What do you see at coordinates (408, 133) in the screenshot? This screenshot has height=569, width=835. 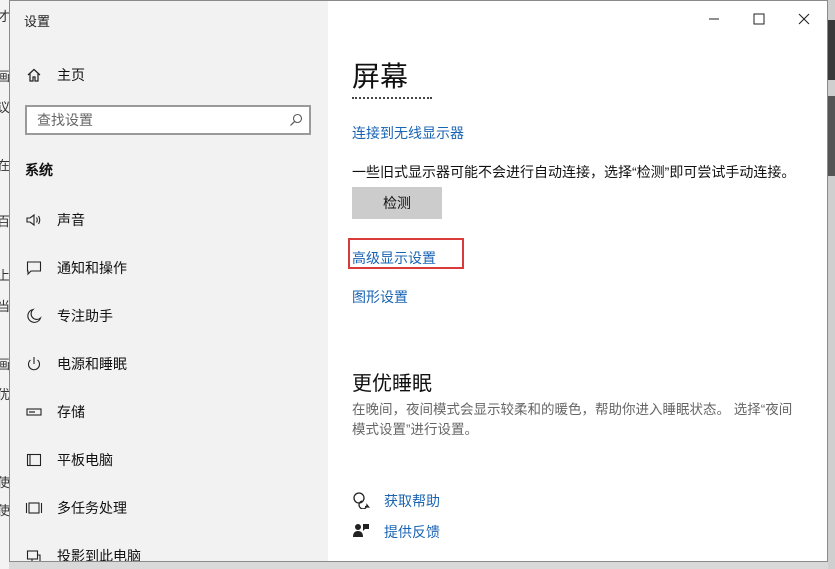 I see `connect-wireless-display-link: 连接到无线显示器` at bounding box center [408, 133].